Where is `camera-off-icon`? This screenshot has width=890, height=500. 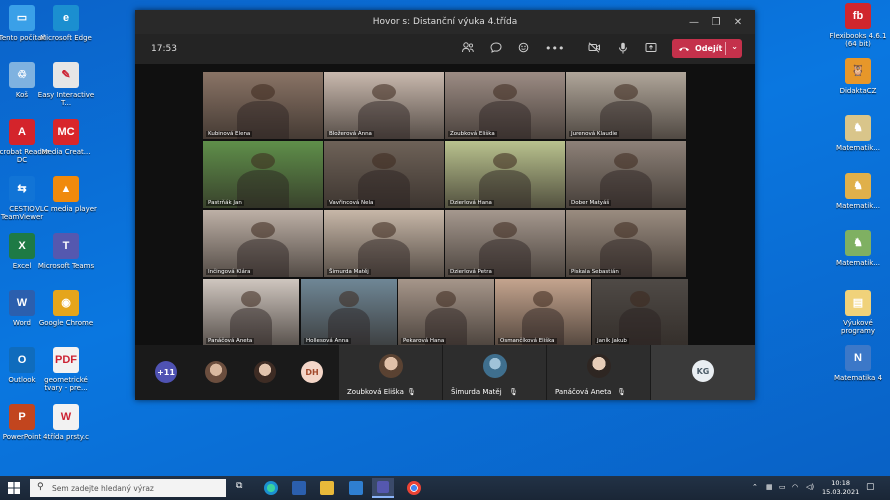 camera-off-icon is located at coordinates (594, 49).